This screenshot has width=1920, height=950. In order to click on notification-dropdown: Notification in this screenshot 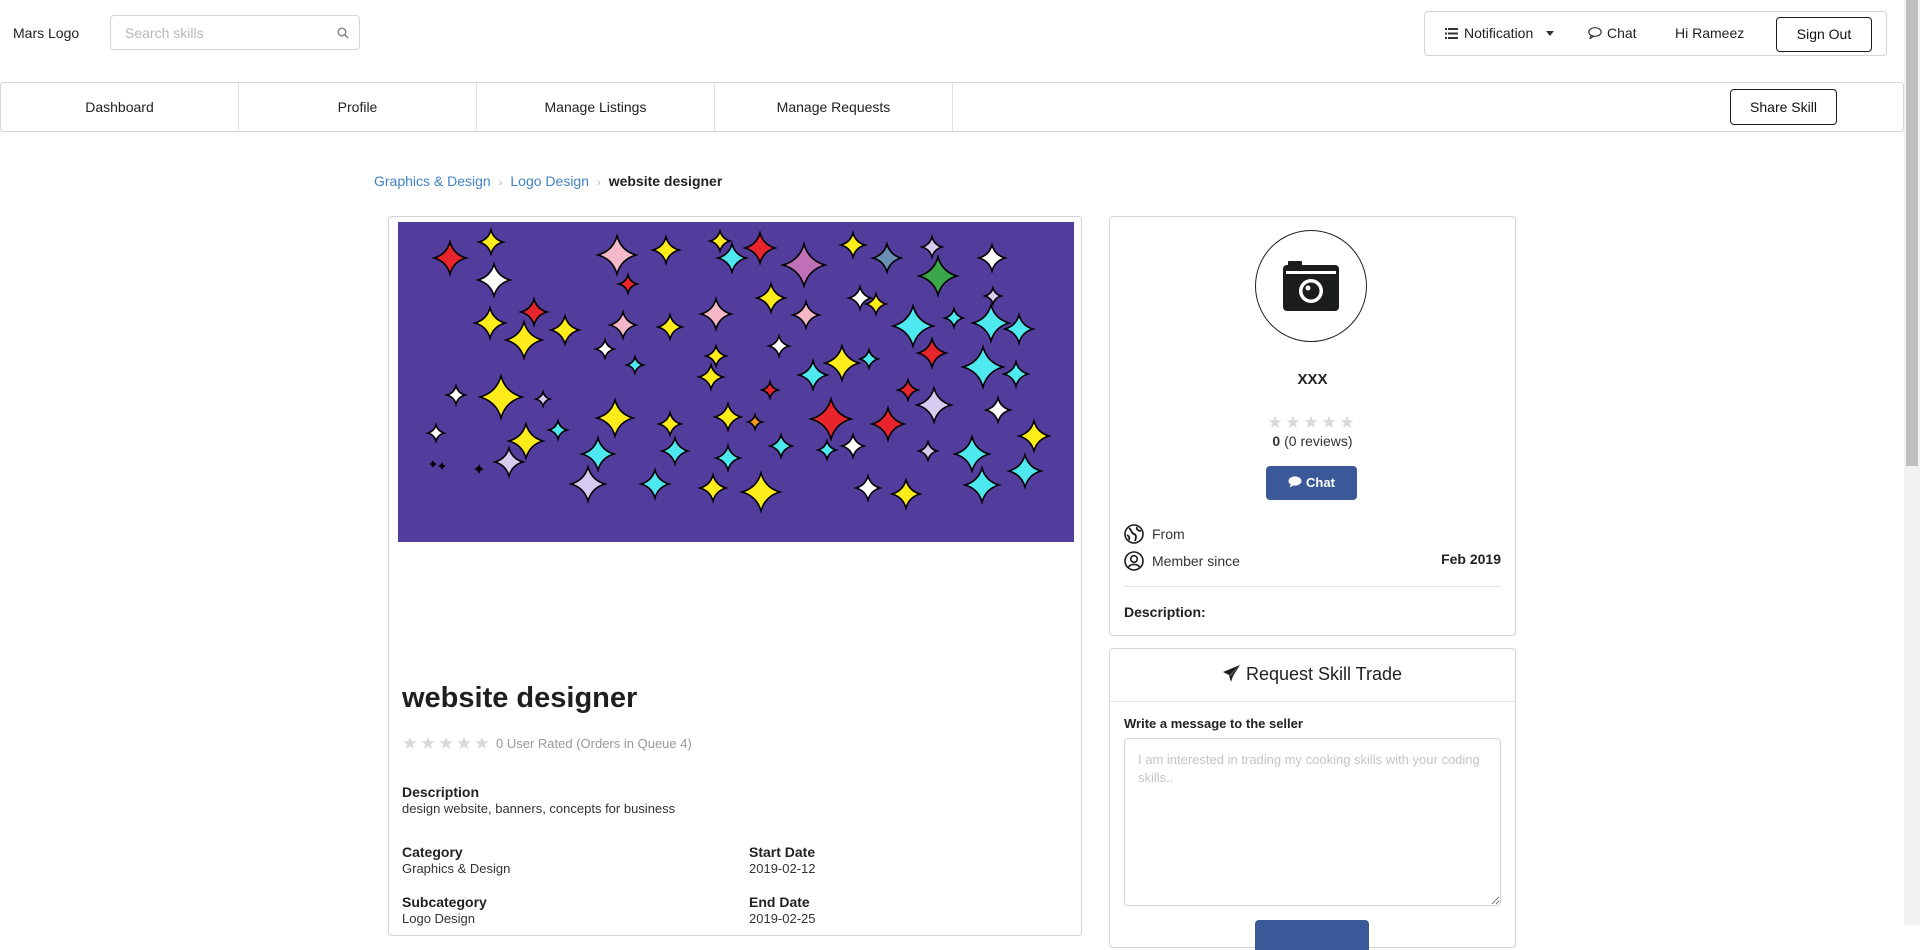, I will do `click(1500, 33)`.